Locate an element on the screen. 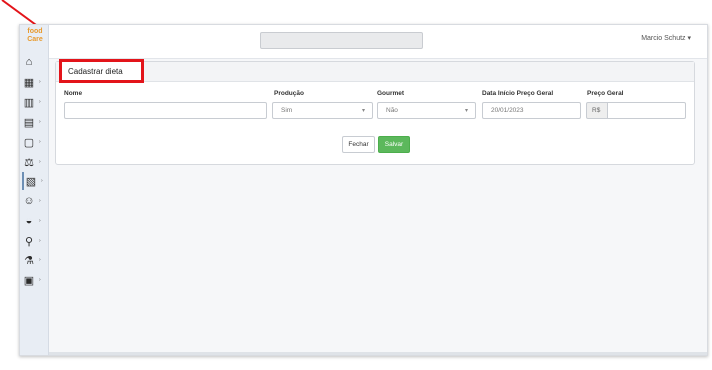 The width and height of the screenshot is (712, 370). sidebar-item-book: ▤ › is located at coordinates (35, 122).